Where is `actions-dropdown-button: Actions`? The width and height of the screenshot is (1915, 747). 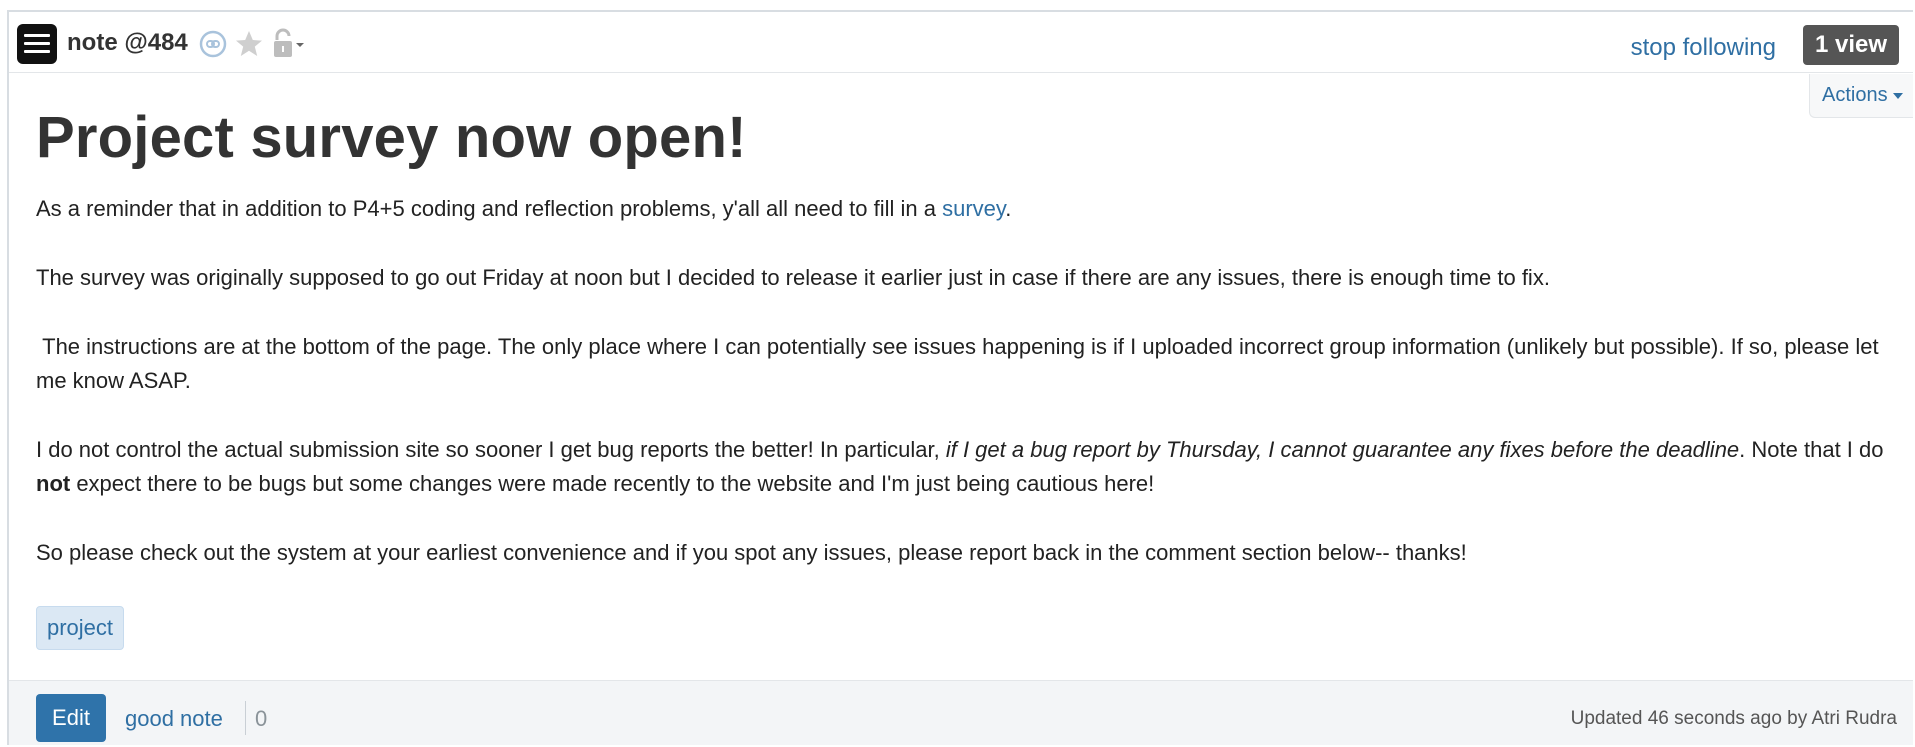 actions-dropdown-button: Actions is located at coordinates (1861, 96).